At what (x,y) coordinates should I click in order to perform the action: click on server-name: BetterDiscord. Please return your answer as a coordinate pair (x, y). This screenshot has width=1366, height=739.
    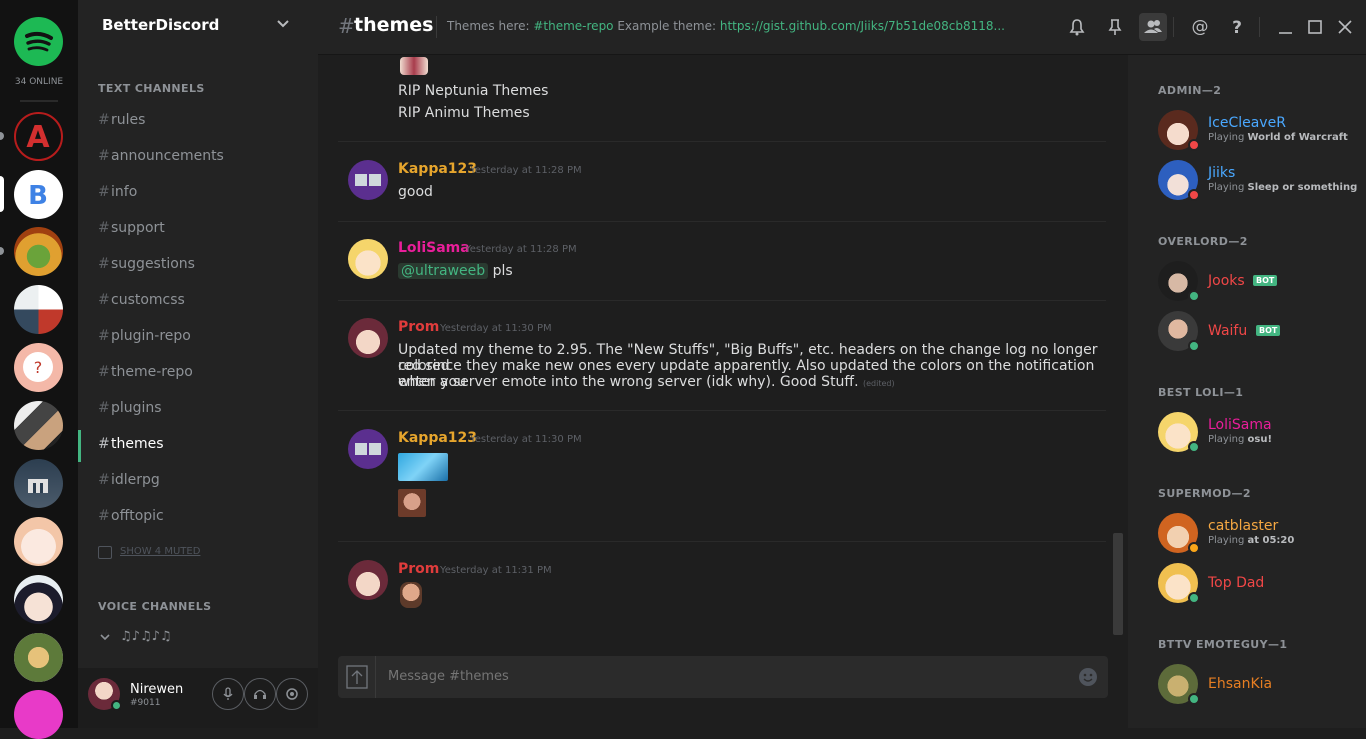
    Looking at the image, I should click on (160, 25).